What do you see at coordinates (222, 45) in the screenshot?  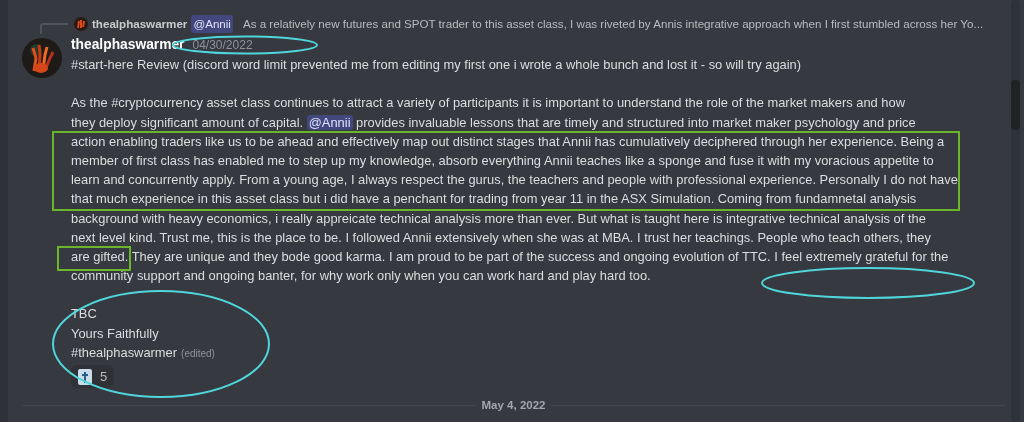 I see `timestamp: 04/30/2022` at bounding box center [222, 45].